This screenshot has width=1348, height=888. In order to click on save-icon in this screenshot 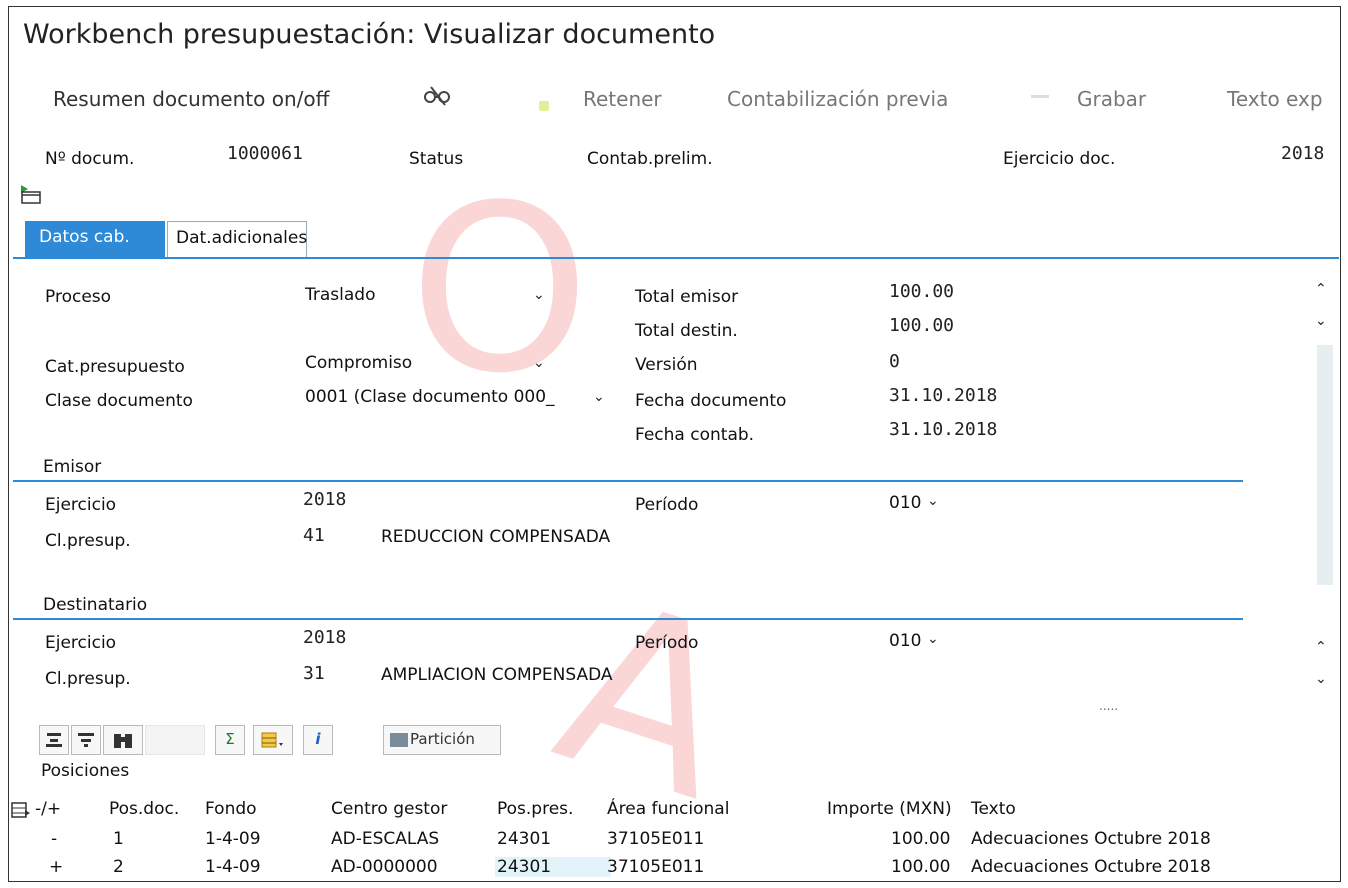, I will do `click(1040, 96)`.